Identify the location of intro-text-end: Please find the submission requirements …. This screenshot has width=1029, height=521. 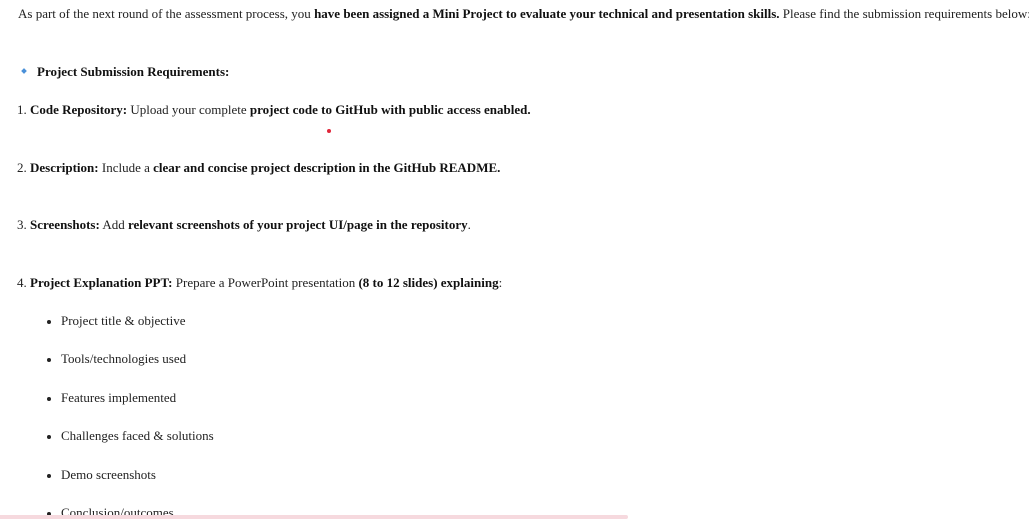
(904, 13).